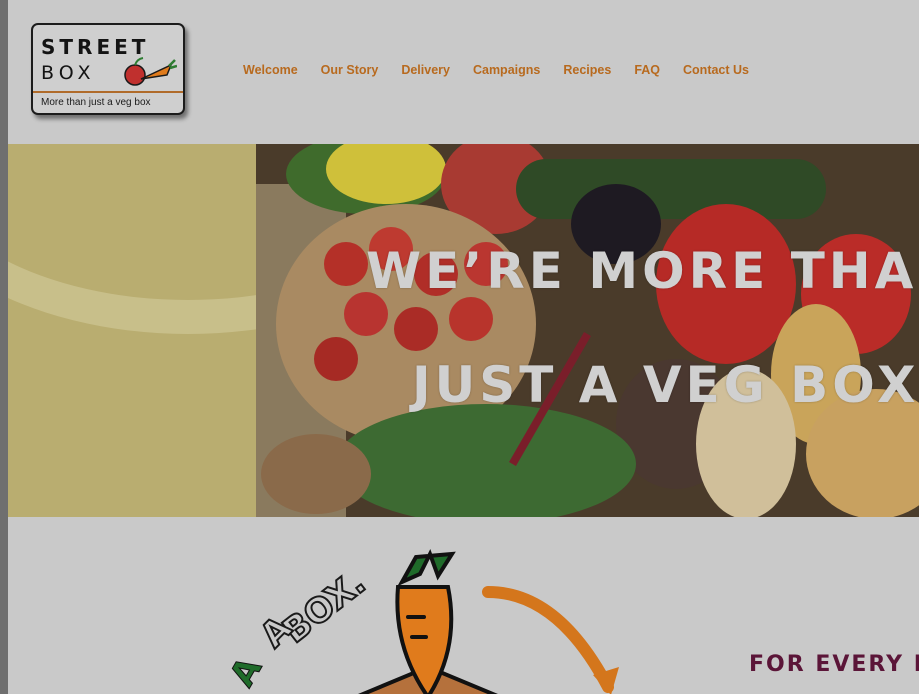 The width and height of the screenshot is (919, 694). Describe the element at coordinates (132, 239) in the screenshot. I see `decorative-arc` at that location.